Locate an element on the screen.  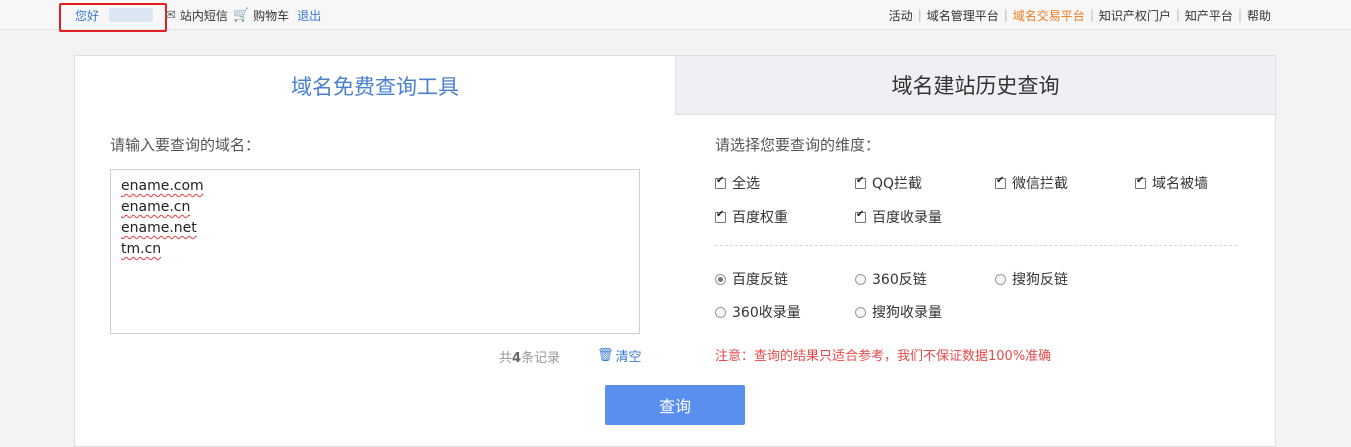
count-number: 4 is located at coordinates (517, 358).